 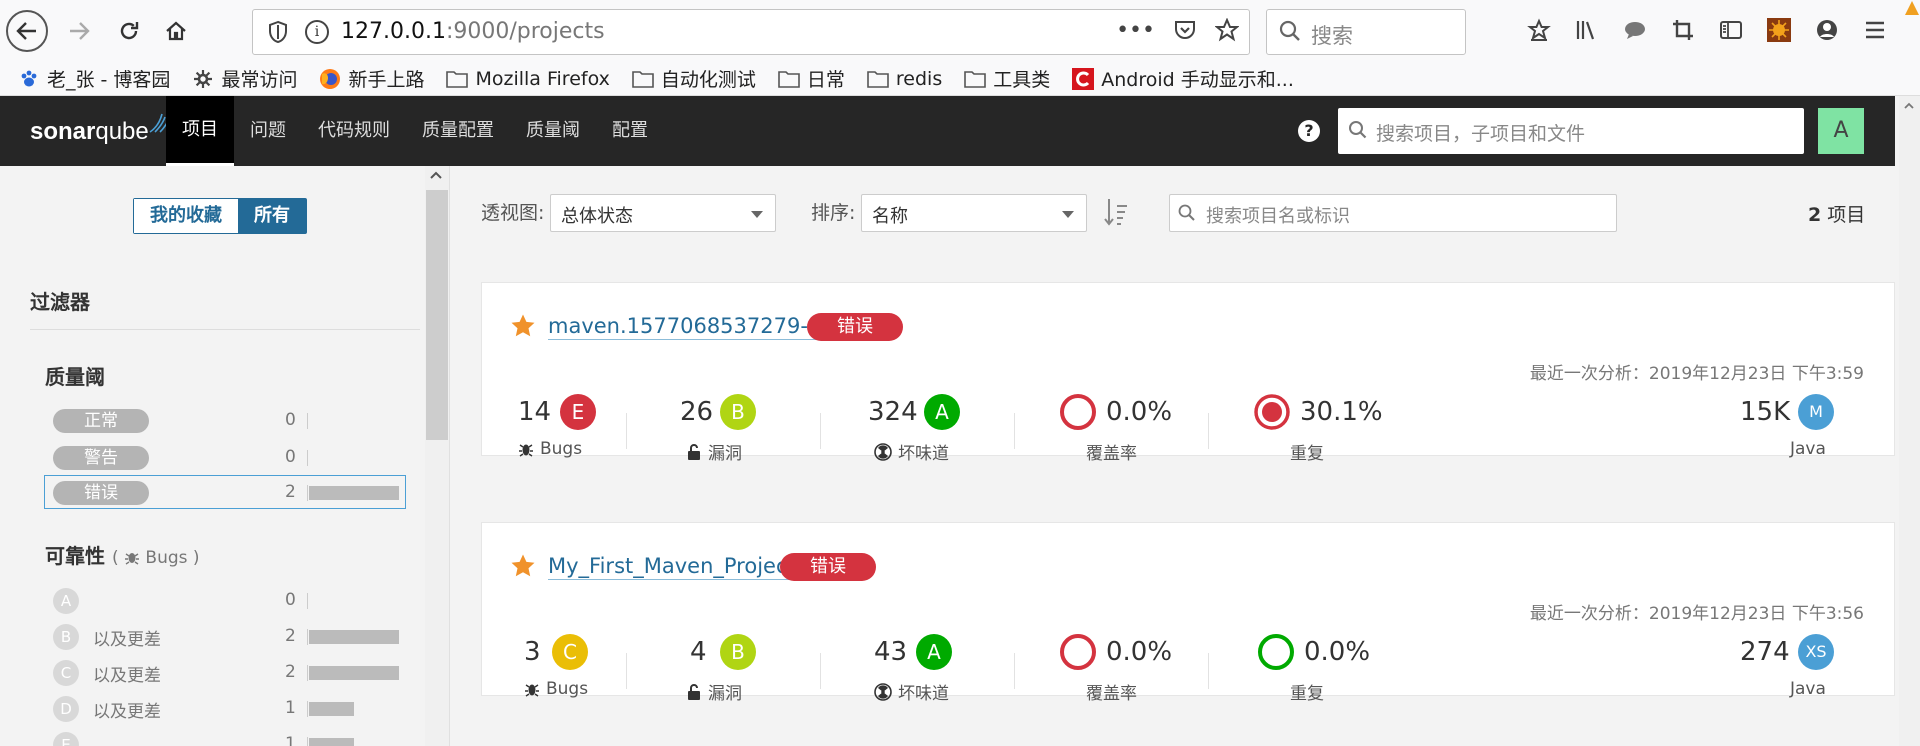 I want to click on arrow-right-icon, so click(x=80, y=31).